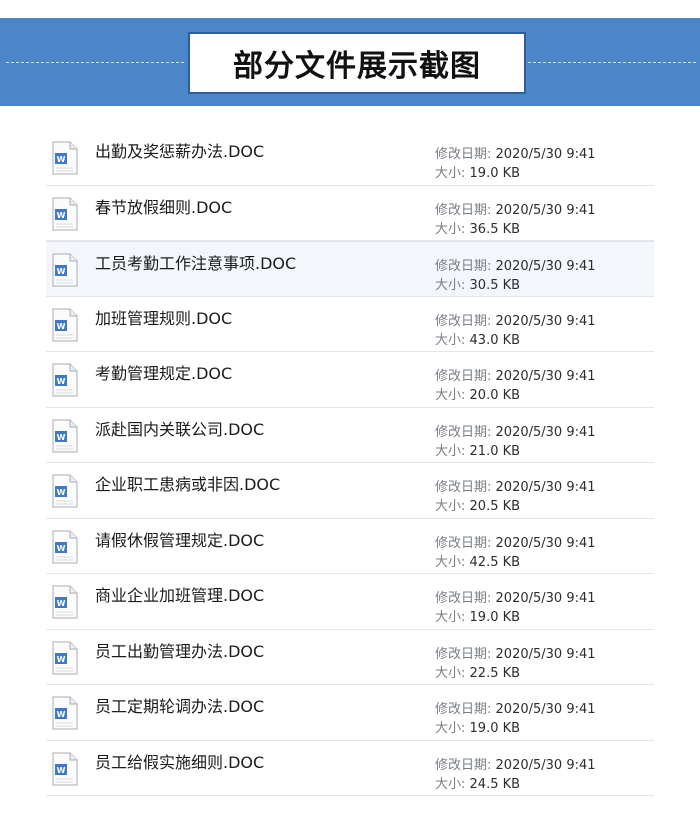  I want to click on header-divider-right, so click(612, 62).